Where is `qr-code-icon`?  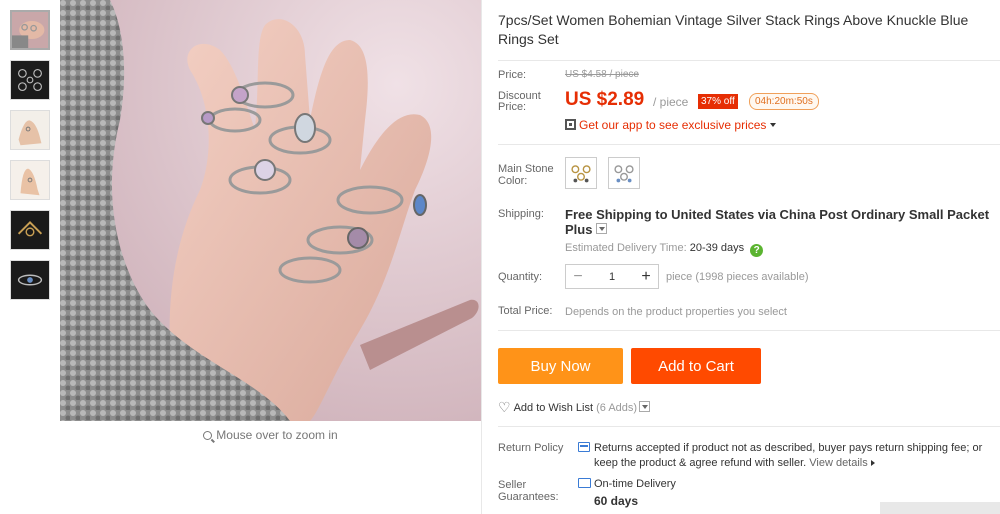
qr-code-icon is located at coordinates (570, 124).